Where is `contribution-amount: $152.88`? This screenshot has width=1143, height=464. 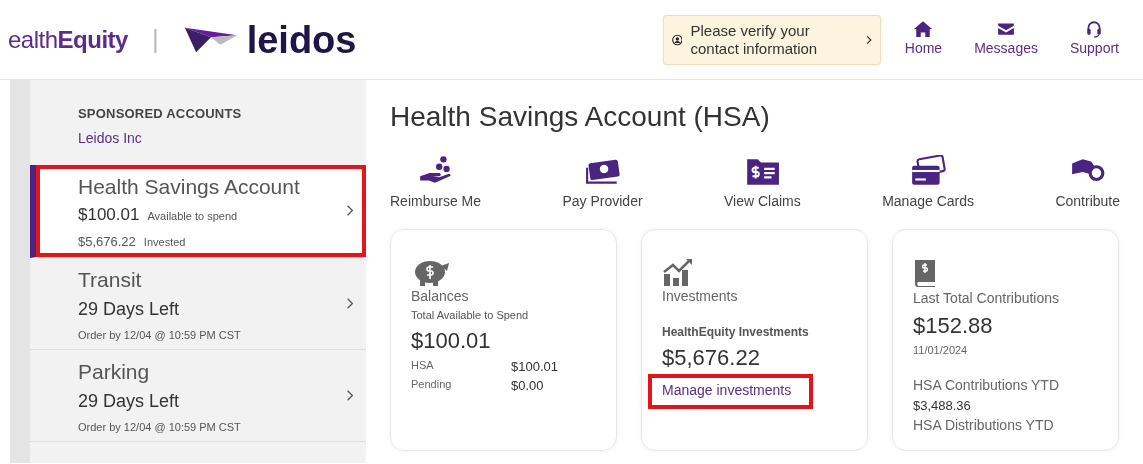
contribution-amount: $152.88 is located at coordinates (953, 326).